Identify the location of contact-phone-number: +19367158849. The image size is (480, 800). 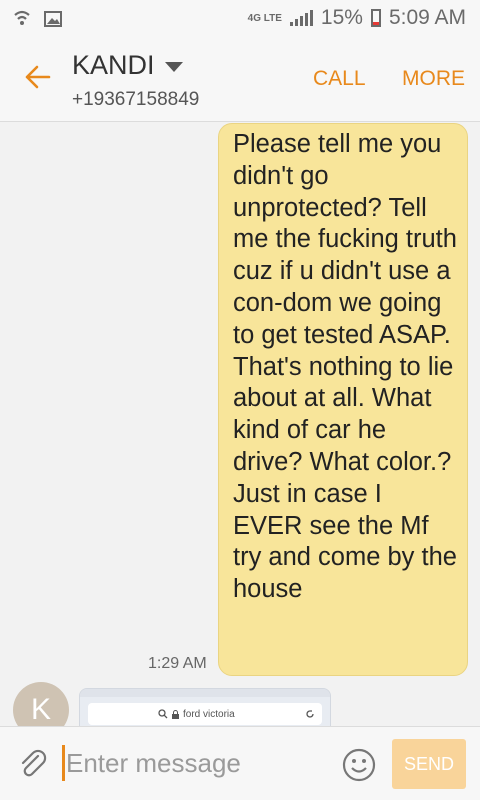
(136, 99).